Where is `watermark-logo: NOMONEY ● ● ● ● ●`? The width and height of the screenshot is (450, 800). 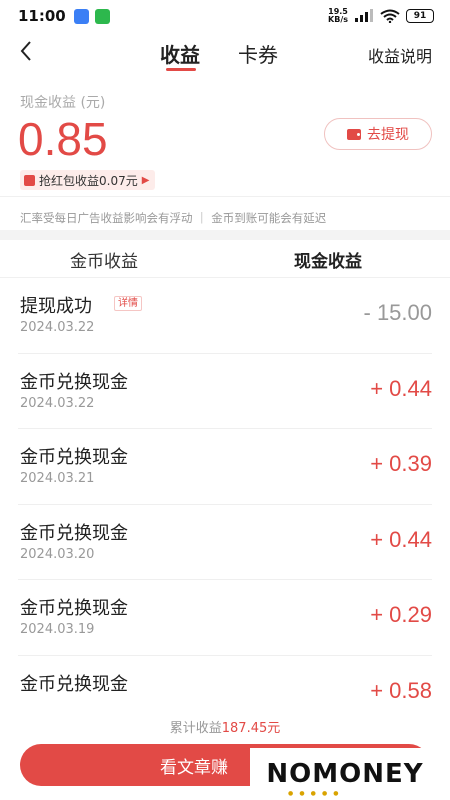
watermark-logo: NOMONEY ● ● ● ● ● is located at coordinates (345, 774).